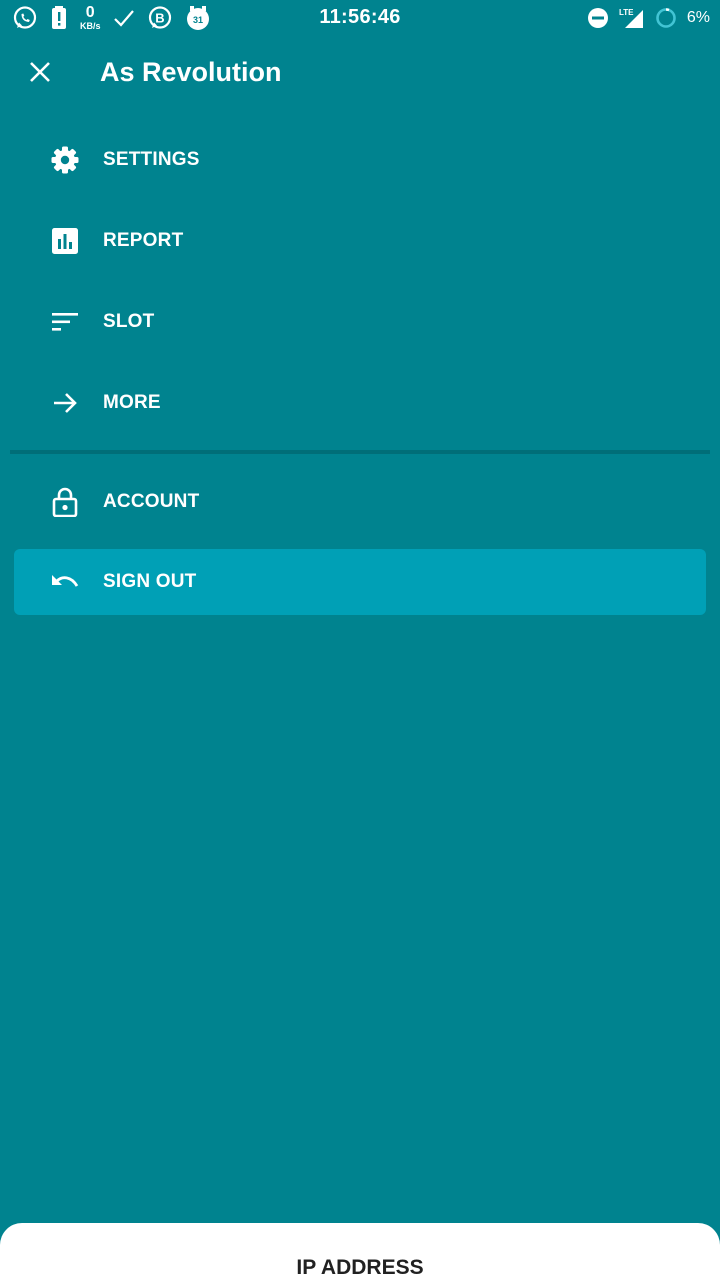  I want to click on bottom-sheet-title: IP ADDRESS, so click(360, 1267).